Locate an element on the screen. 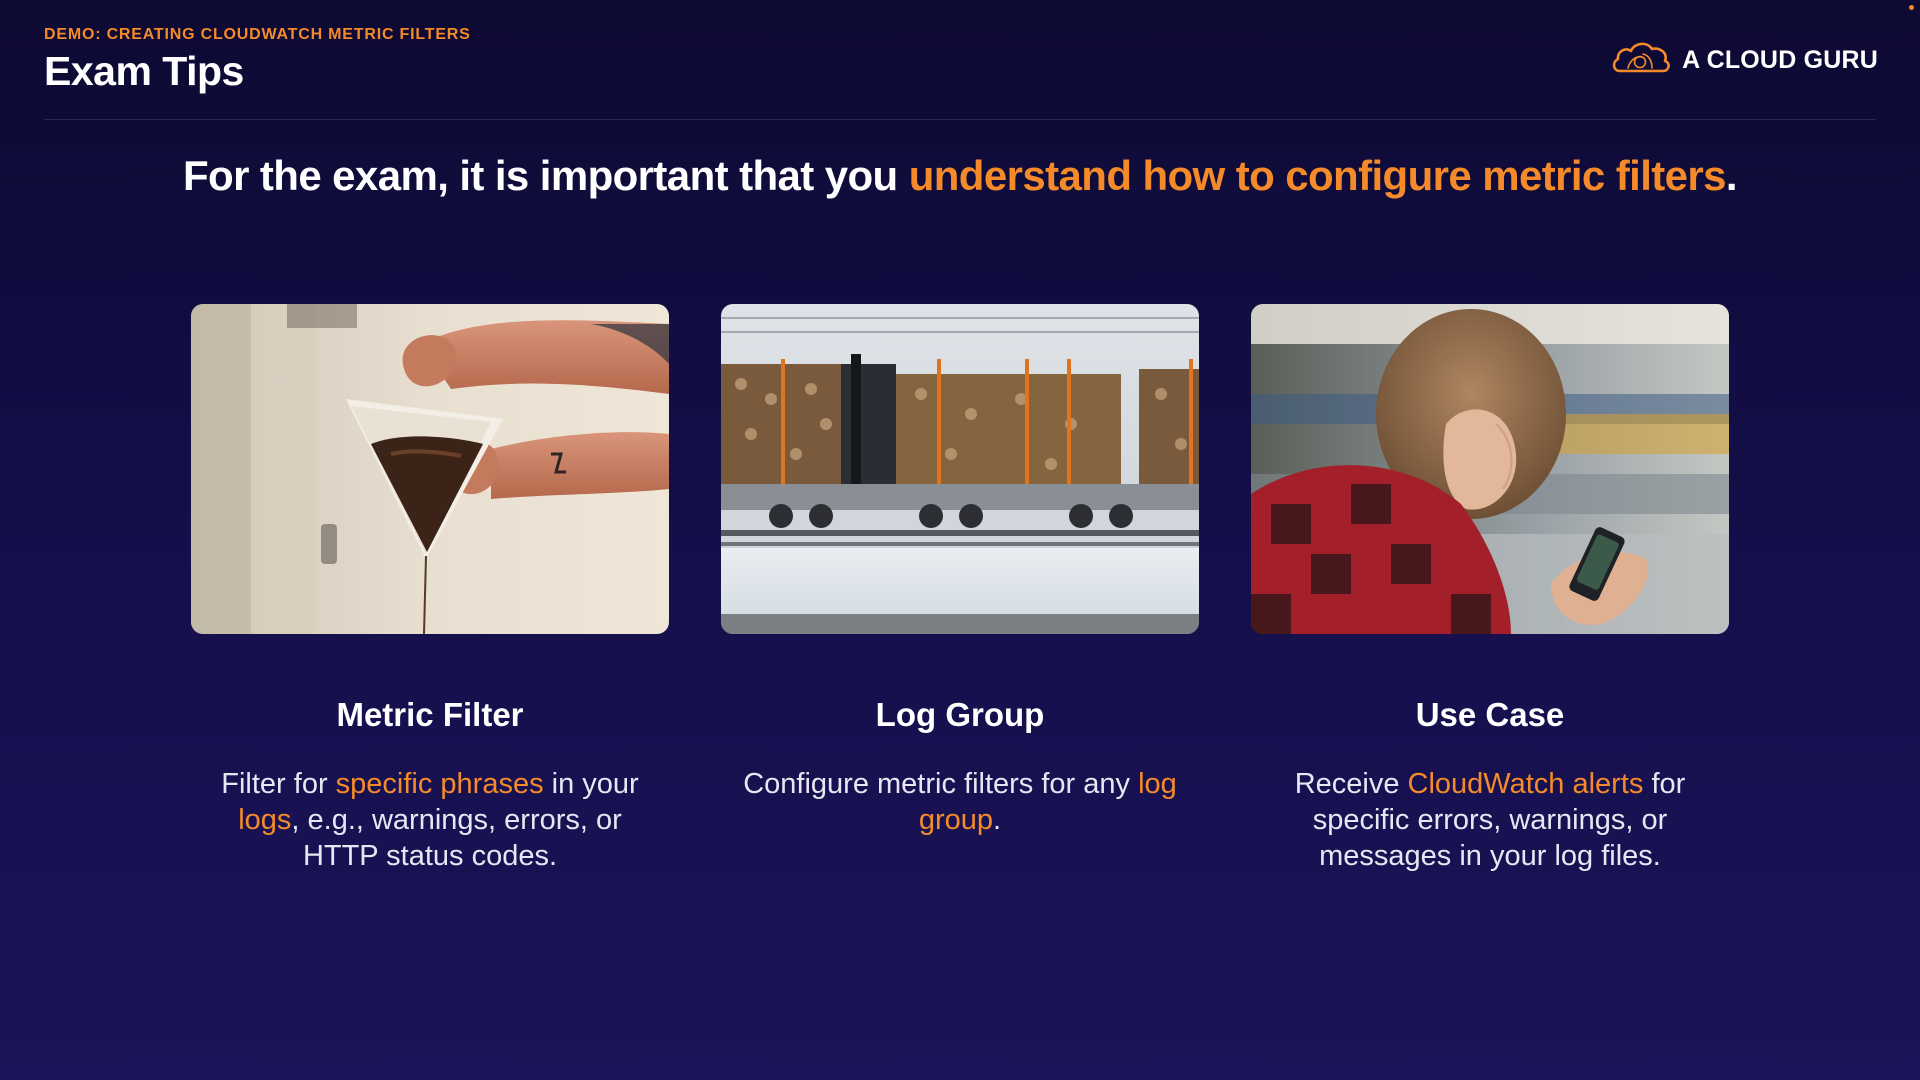 The width and height of the screenshot is (1920, 1080). headline-period: . is located at coordinates (1731, 175).